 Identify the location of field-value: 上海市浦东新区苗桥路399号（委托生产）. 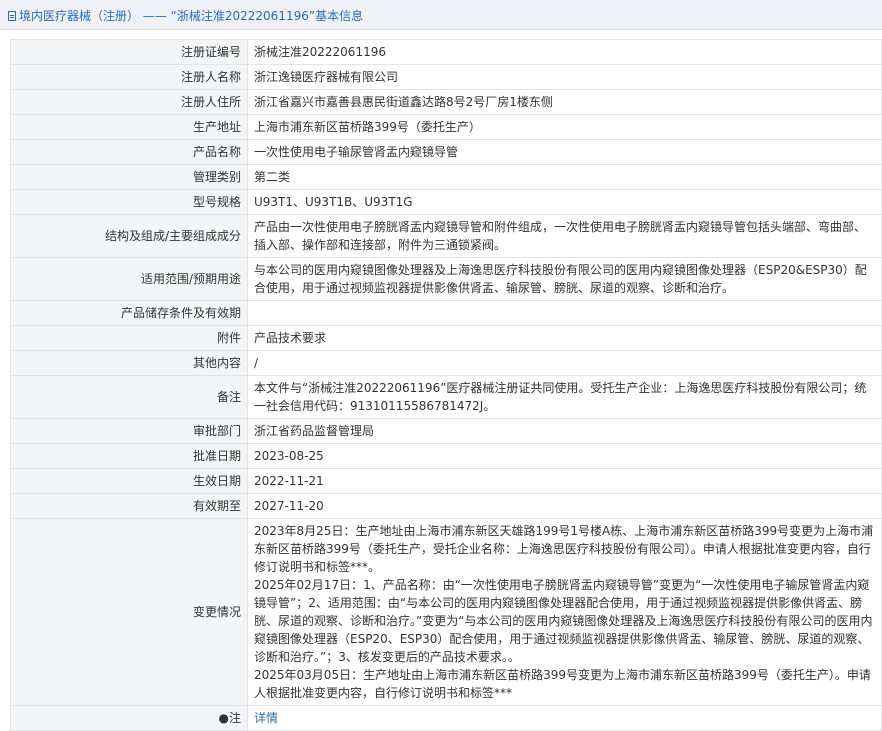
(564, 127).